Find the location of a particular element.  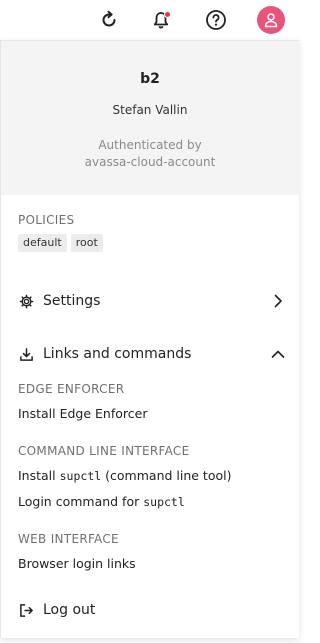

install-supctl-link: Install supctl (command line tool) is located at coordinates (124, 475).